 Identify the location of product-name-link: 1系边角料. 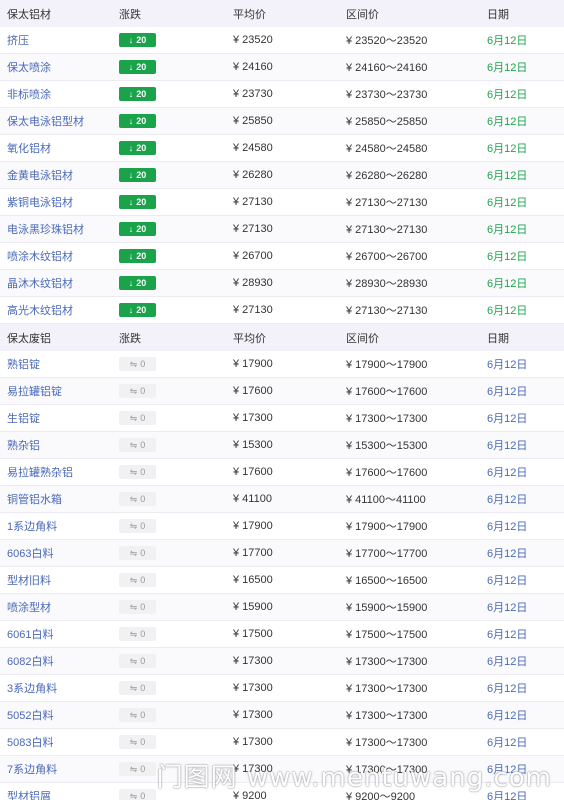
(32, 527).